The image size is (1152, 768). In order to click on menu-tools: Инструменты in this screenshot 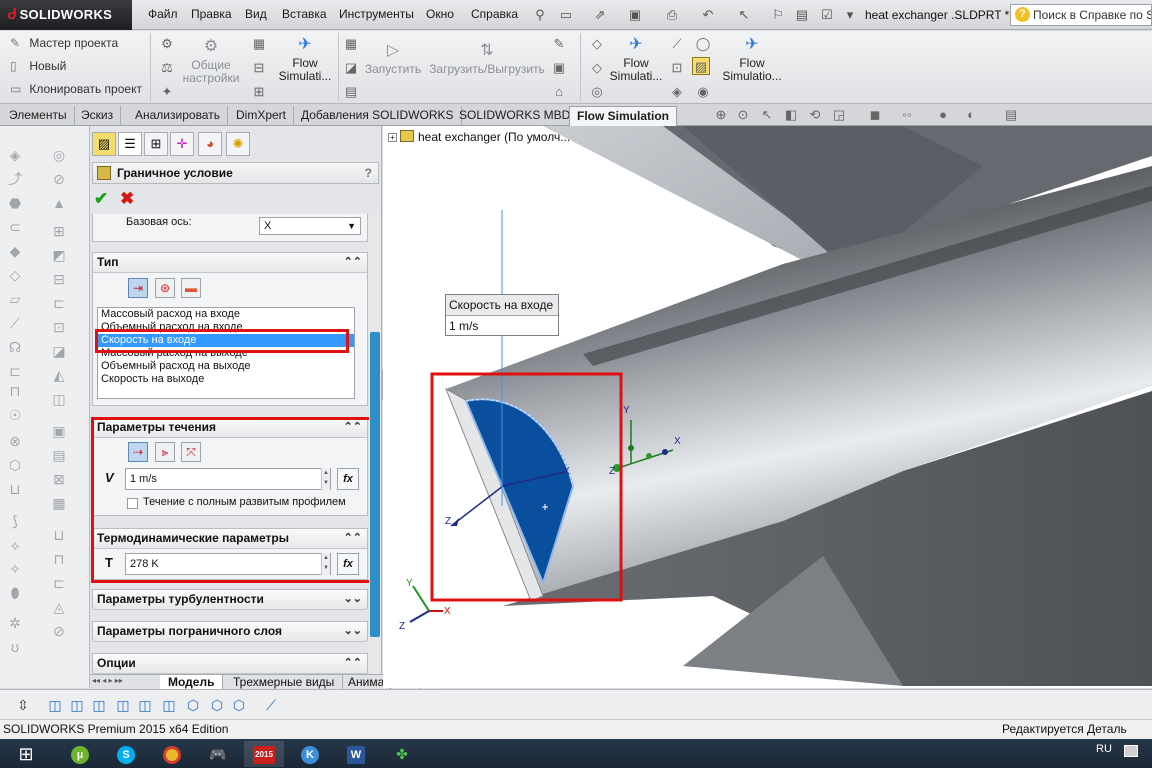, I will do `click(376, 14)`.